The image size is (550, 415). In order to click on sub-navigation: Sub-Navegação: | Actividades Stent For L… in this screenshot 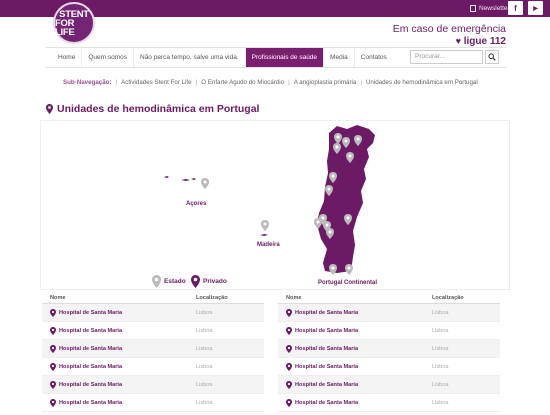, I will do `click(270, 82)`.